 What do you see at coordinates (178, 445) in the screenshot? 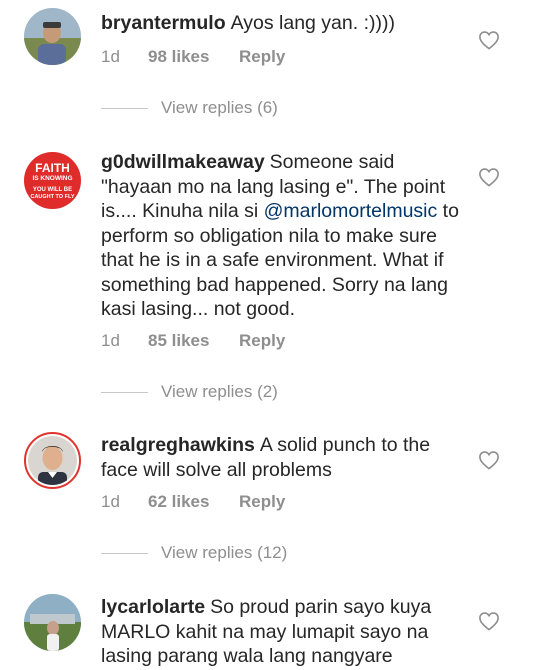
I see `comment-username: realgreghawkins` at bounding box center [178, 445].